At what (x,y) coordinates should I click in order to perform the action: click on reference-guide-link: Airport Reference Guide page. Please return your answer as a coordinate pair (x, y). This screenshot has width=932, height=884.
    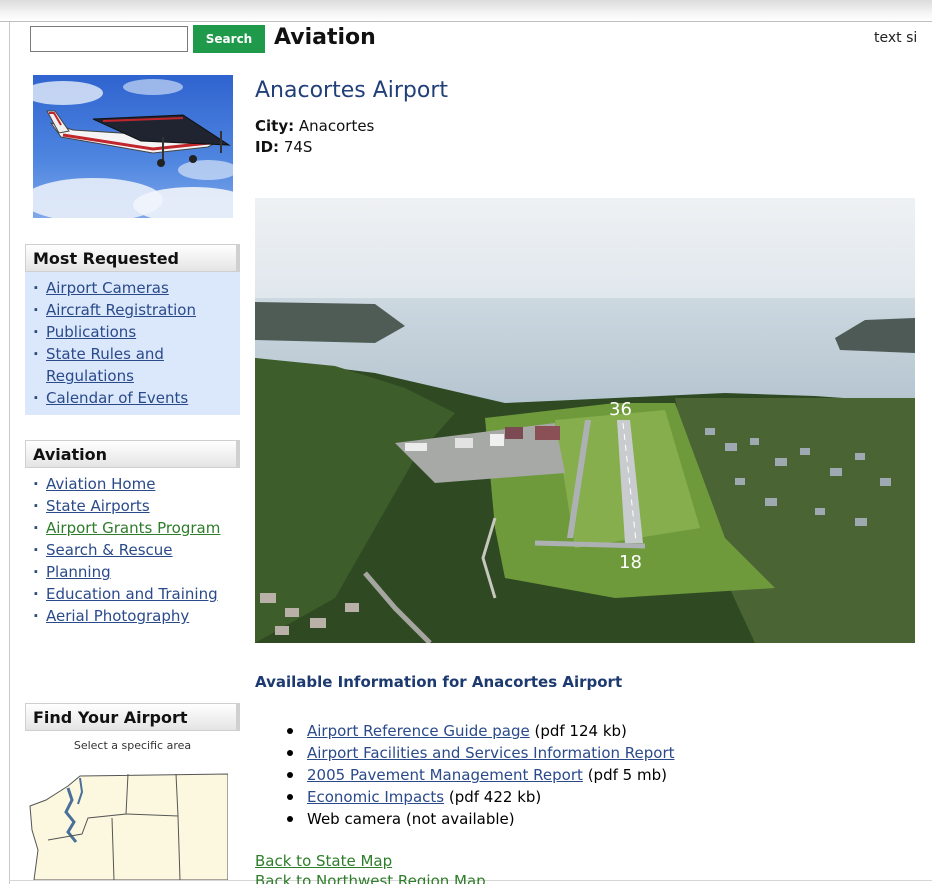
    Looking at the image, I should click on (418, 731).